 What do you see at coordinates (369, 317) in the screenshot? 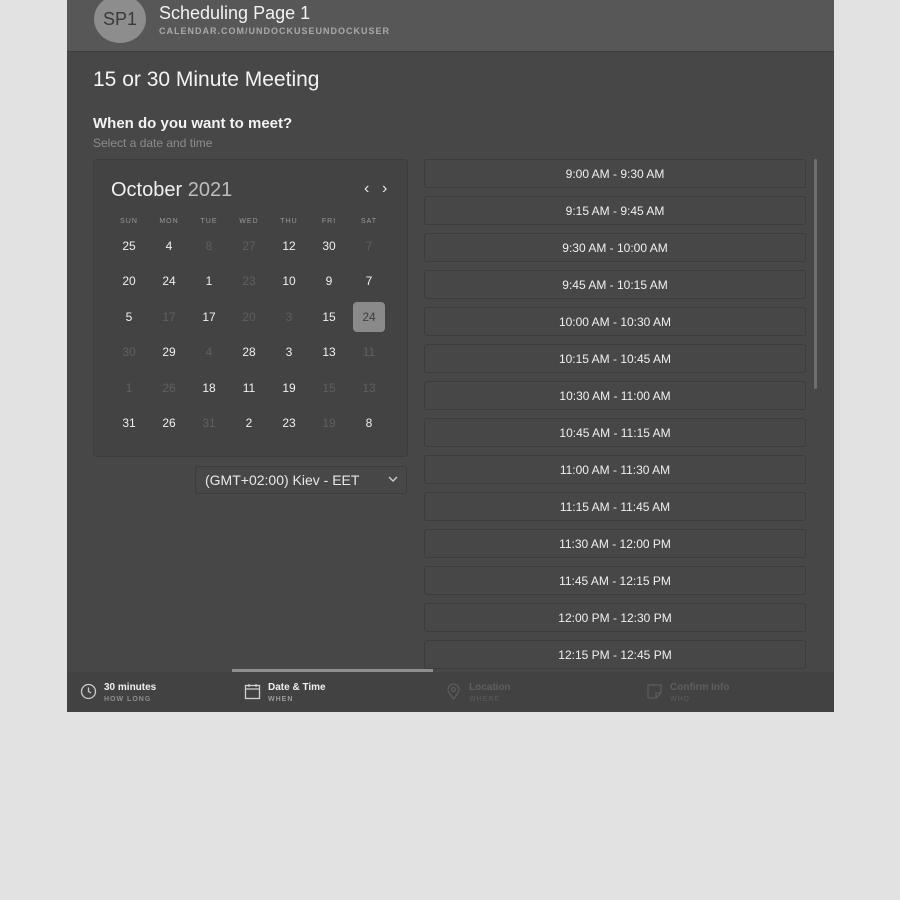
I see `selected-day: 24` at bounding box center [369, 317].